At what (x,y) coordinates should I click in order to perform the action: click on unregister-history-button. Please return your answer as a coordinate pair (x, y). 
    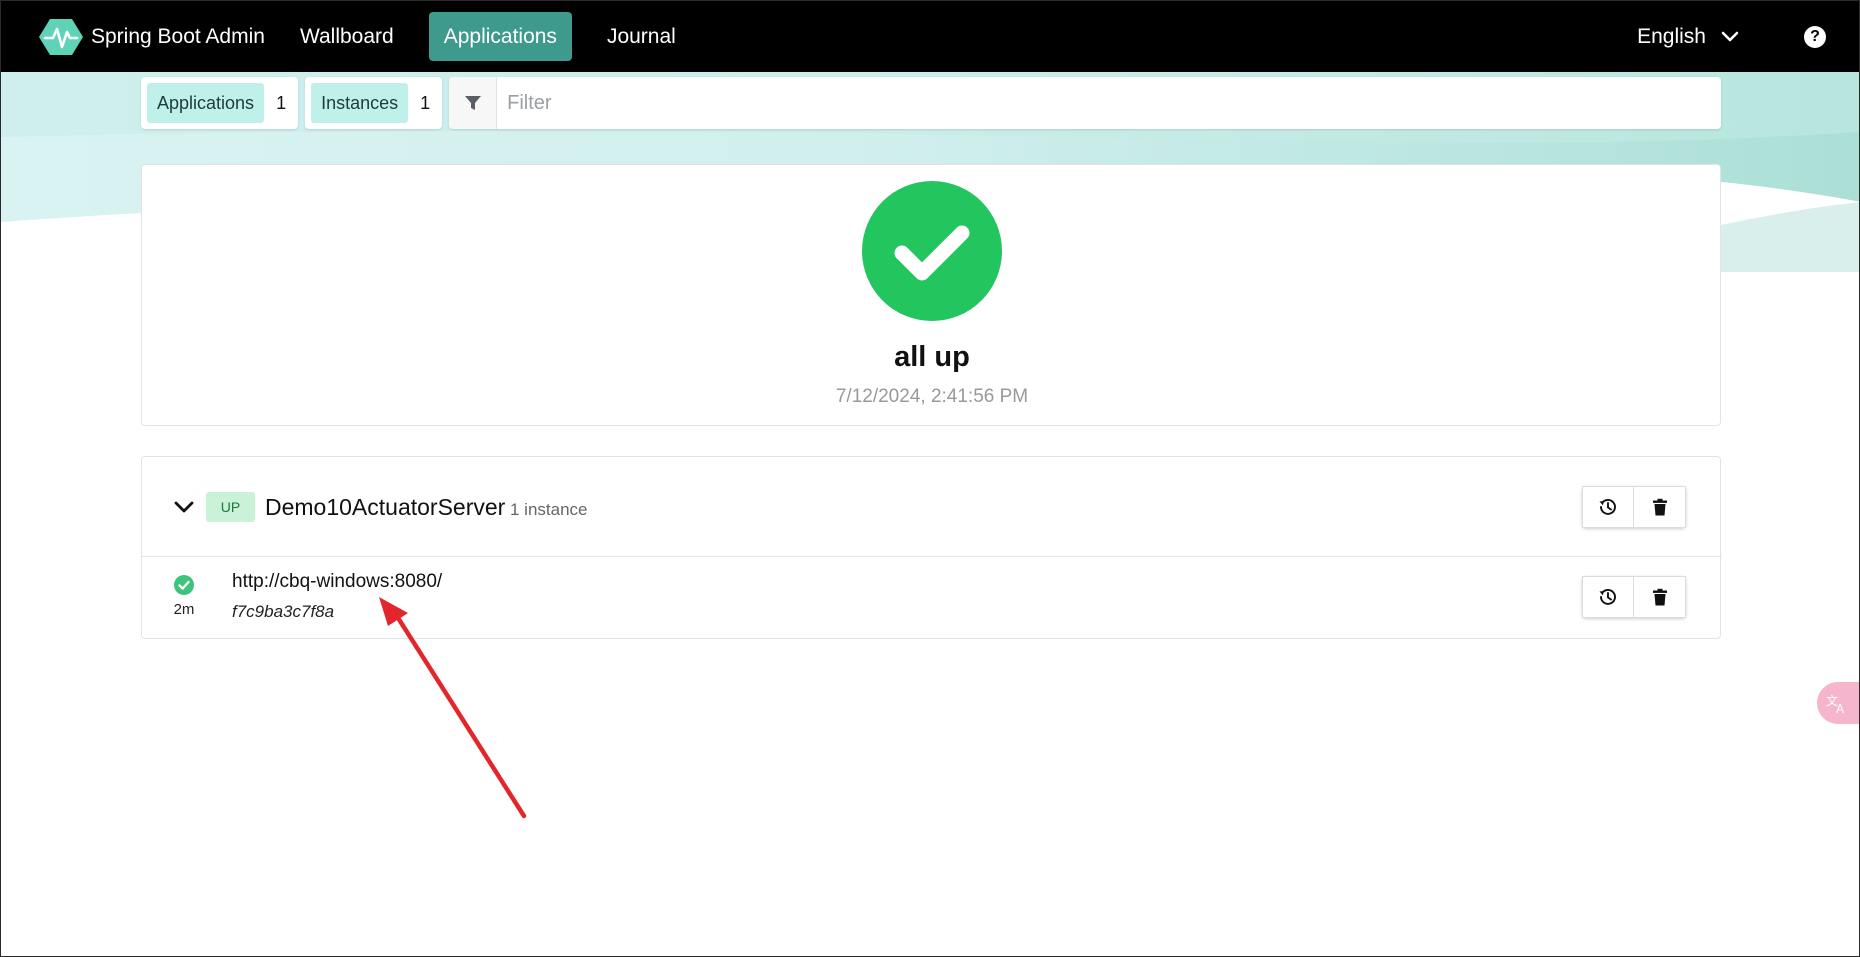
    Looking at the image, I should click on (1608, 507).